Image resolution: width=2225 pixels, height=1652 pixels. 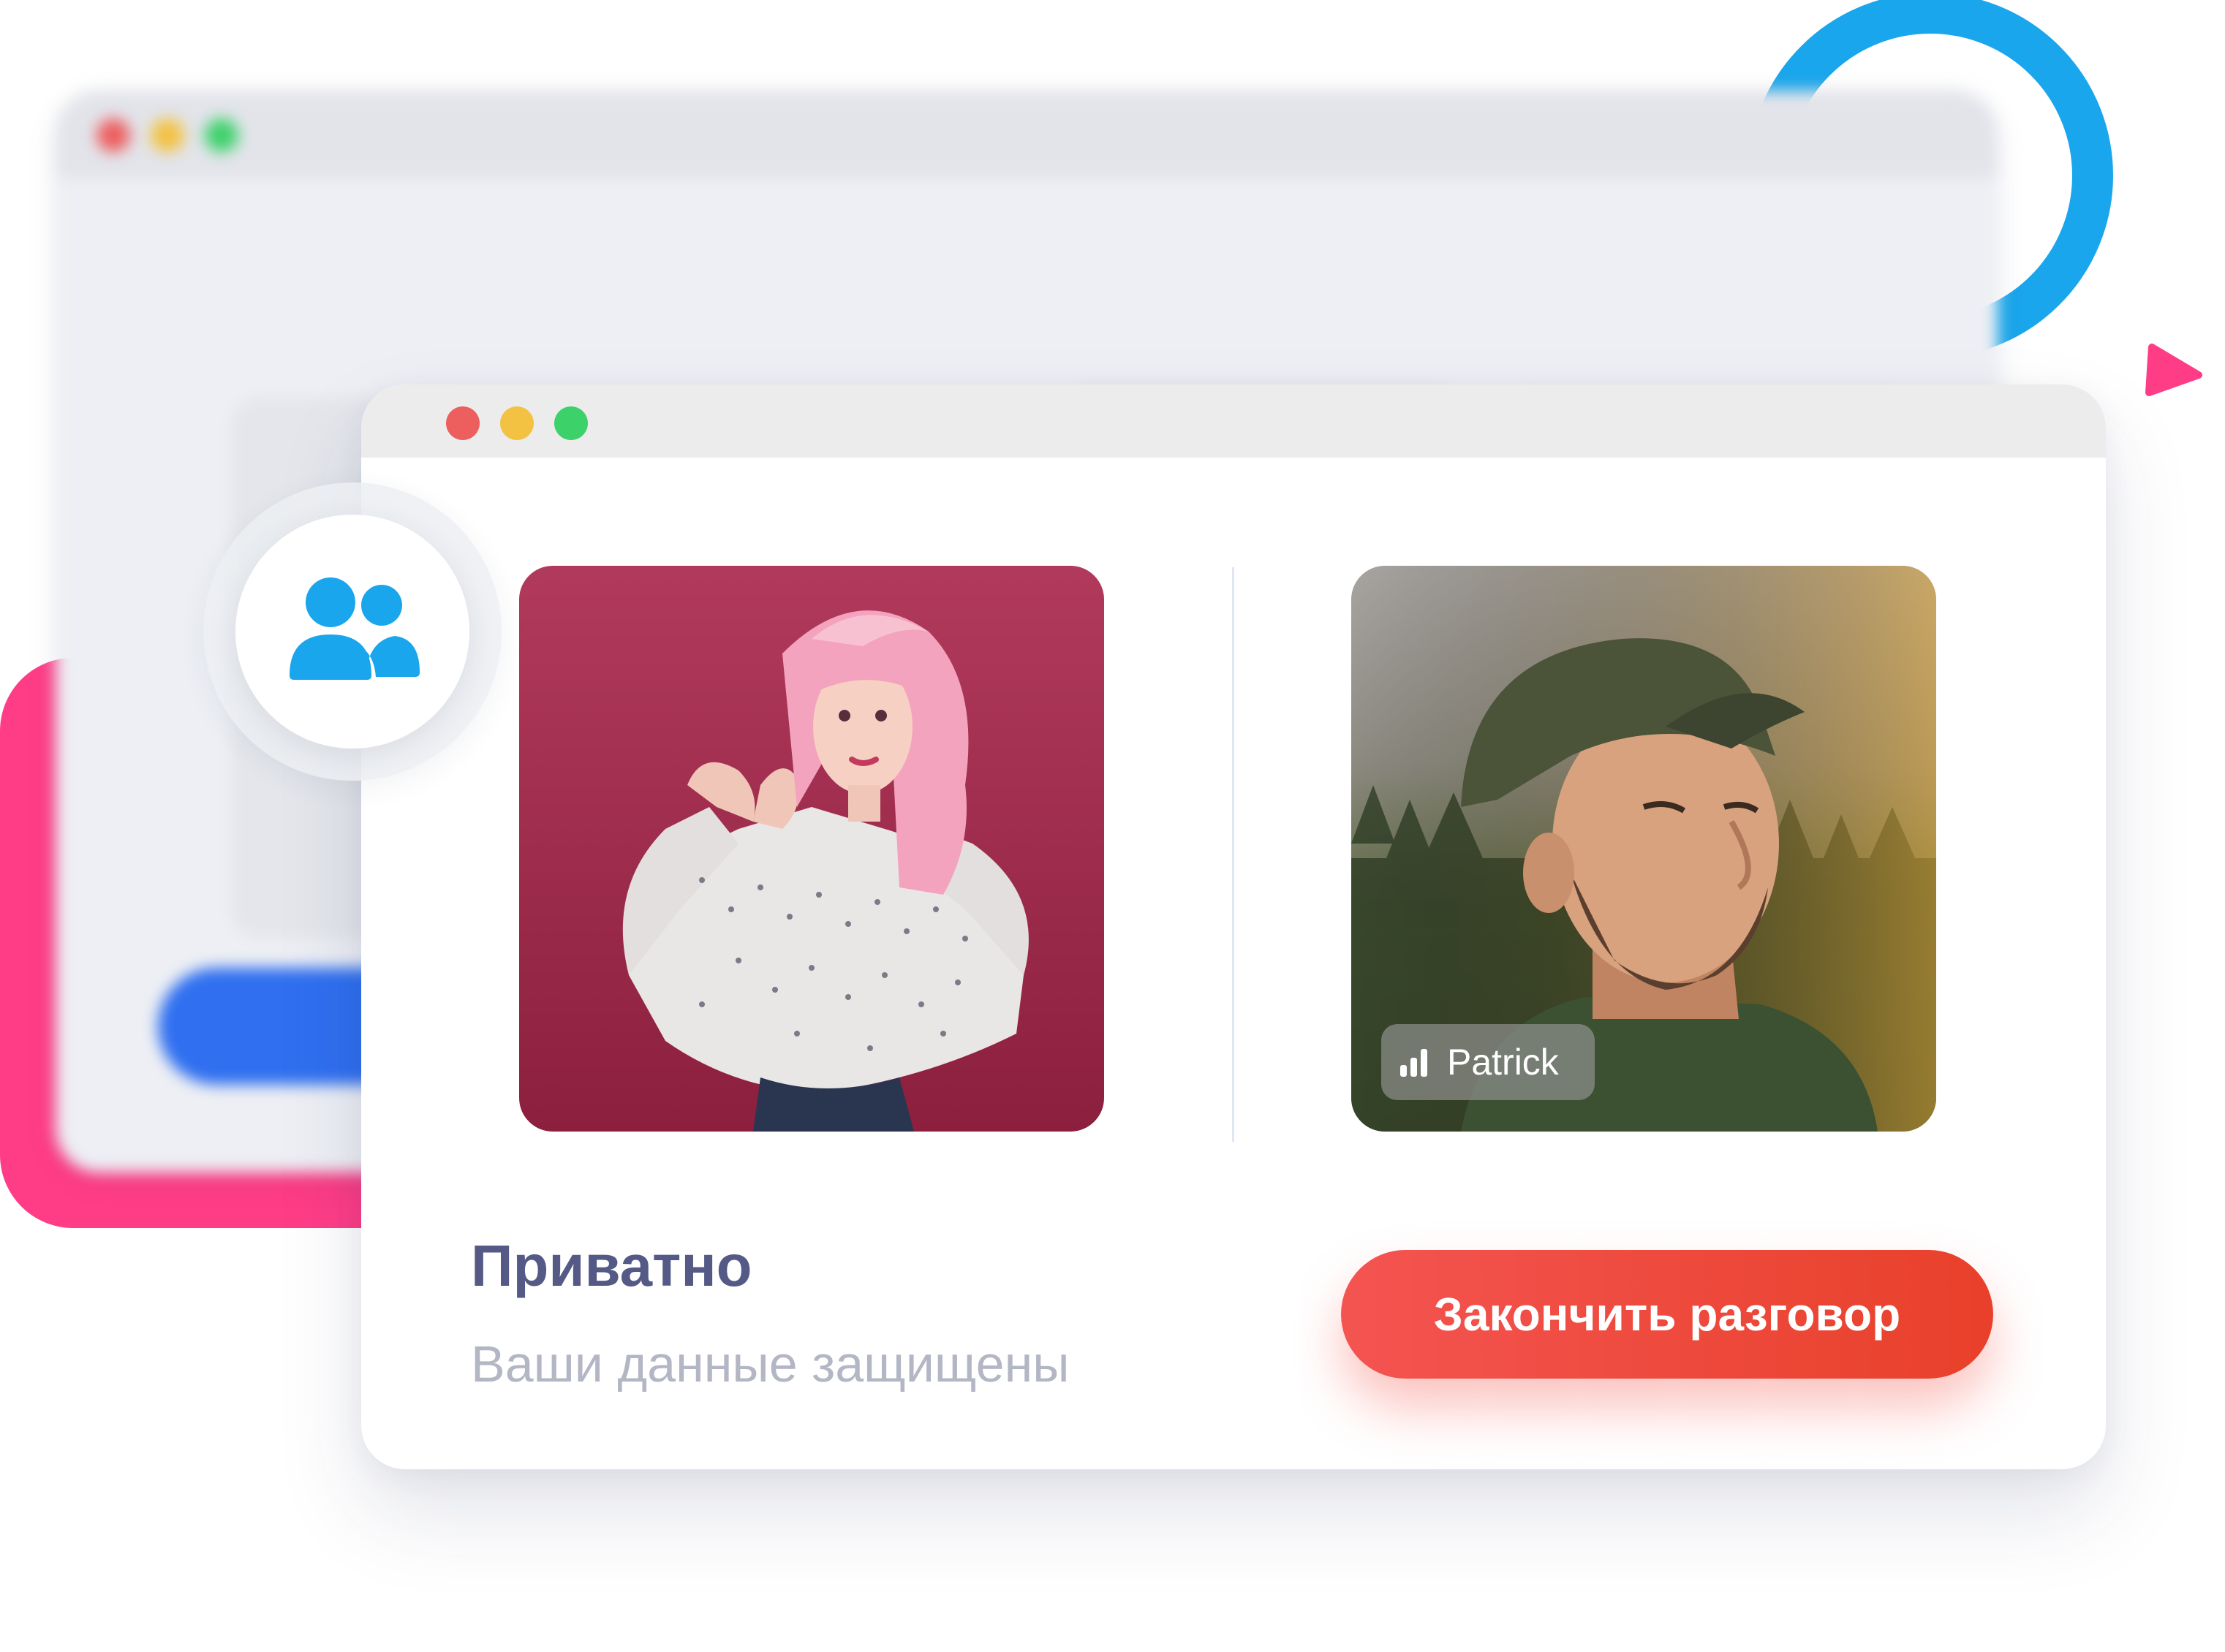 What do you see at coordinates (113, 135) in the screenshot?
I see `background-close-dot` at bounding box center [113, 135].